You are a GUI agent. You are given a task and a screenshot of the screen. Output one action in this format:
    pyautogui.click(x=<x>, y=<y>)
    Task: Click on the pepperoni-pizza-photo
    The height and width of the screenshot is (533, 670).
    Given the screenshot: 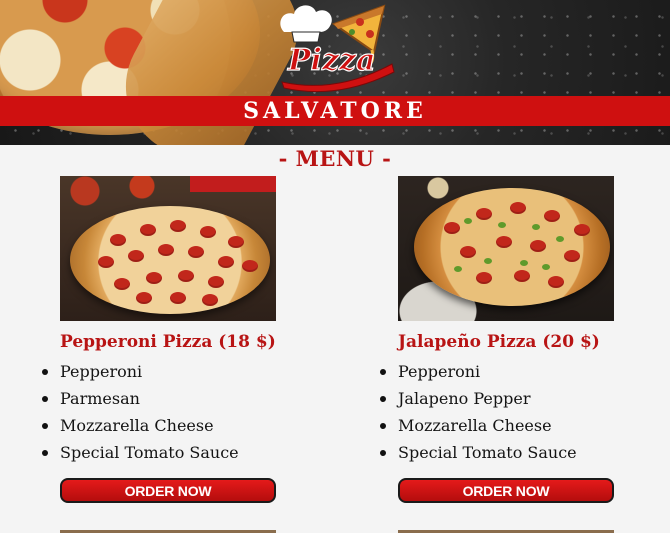 What is the action you would take?
    pyautogui.click(x=168, y=248)
    